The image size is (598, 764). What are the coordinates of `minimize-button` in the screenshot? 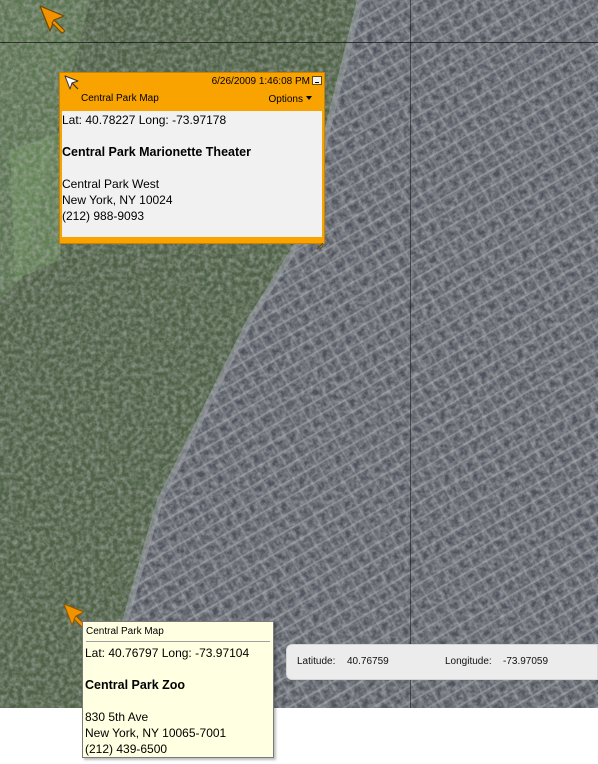 It's located at (317, 80).